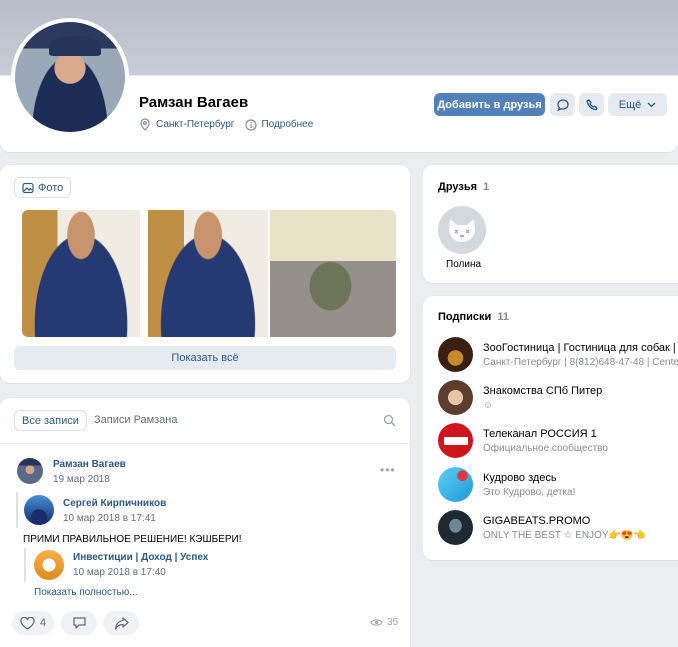 The height and width of the screenshot is (647, 678). I want to click on inner-author: Инвестиции | Доход | Успех, so click(140, 557).